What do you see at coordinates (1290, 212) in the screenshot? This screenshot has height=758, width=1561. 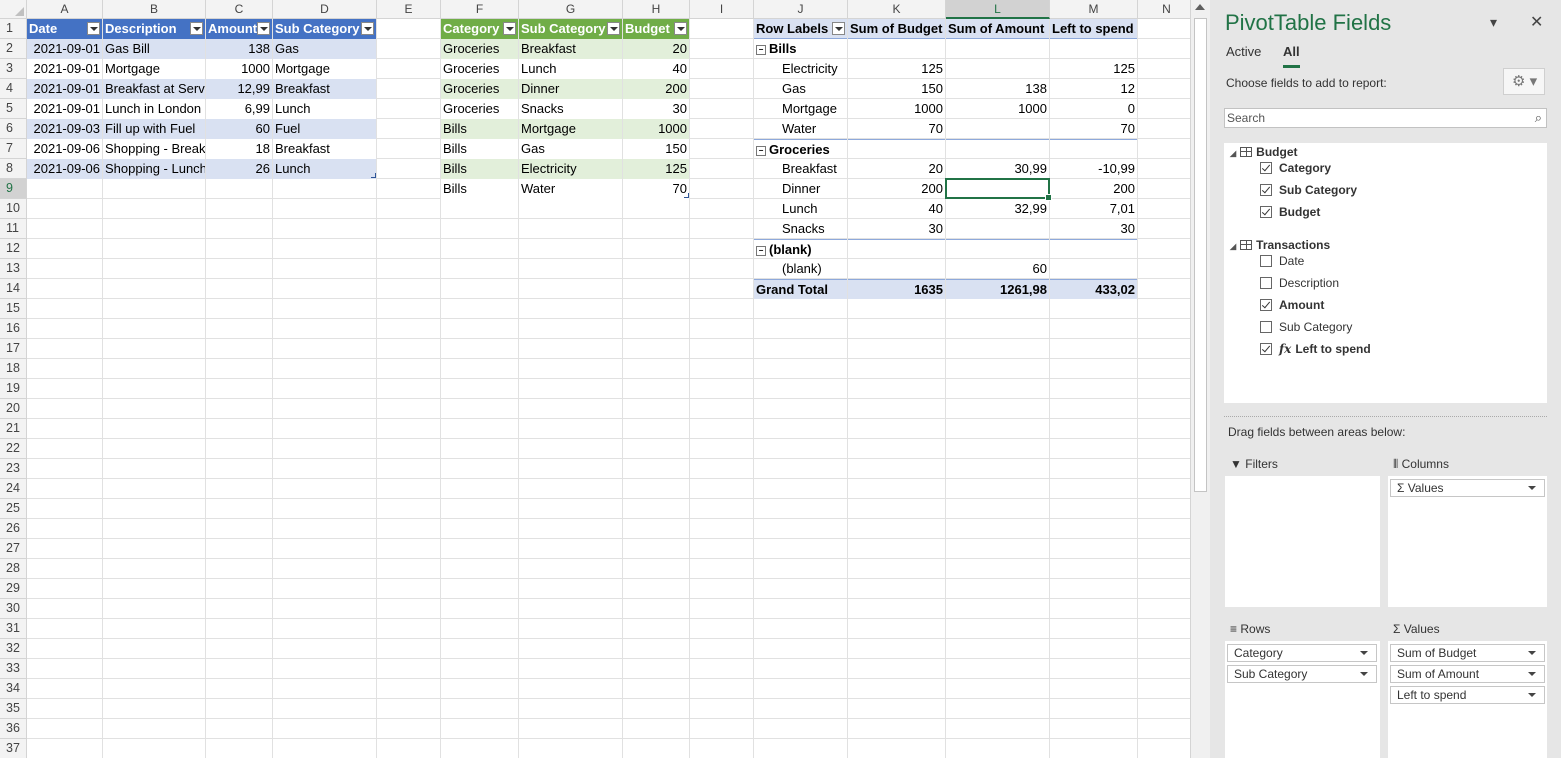 I see `field-budget: Budget` at bounding box center [1290, 212].